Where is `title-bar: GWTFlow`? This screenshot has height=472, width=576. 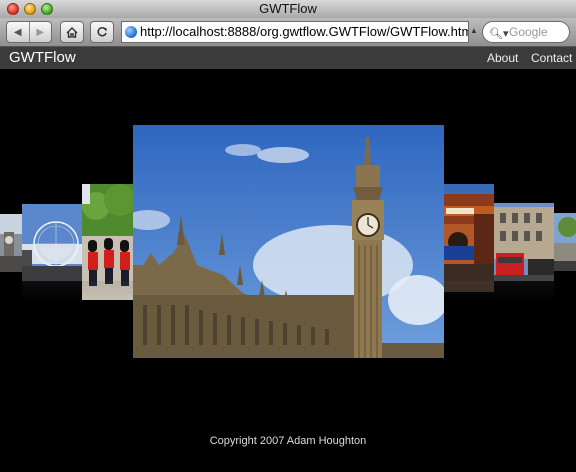
title-bar: GWTFlow is located at coordinates (288, 9).